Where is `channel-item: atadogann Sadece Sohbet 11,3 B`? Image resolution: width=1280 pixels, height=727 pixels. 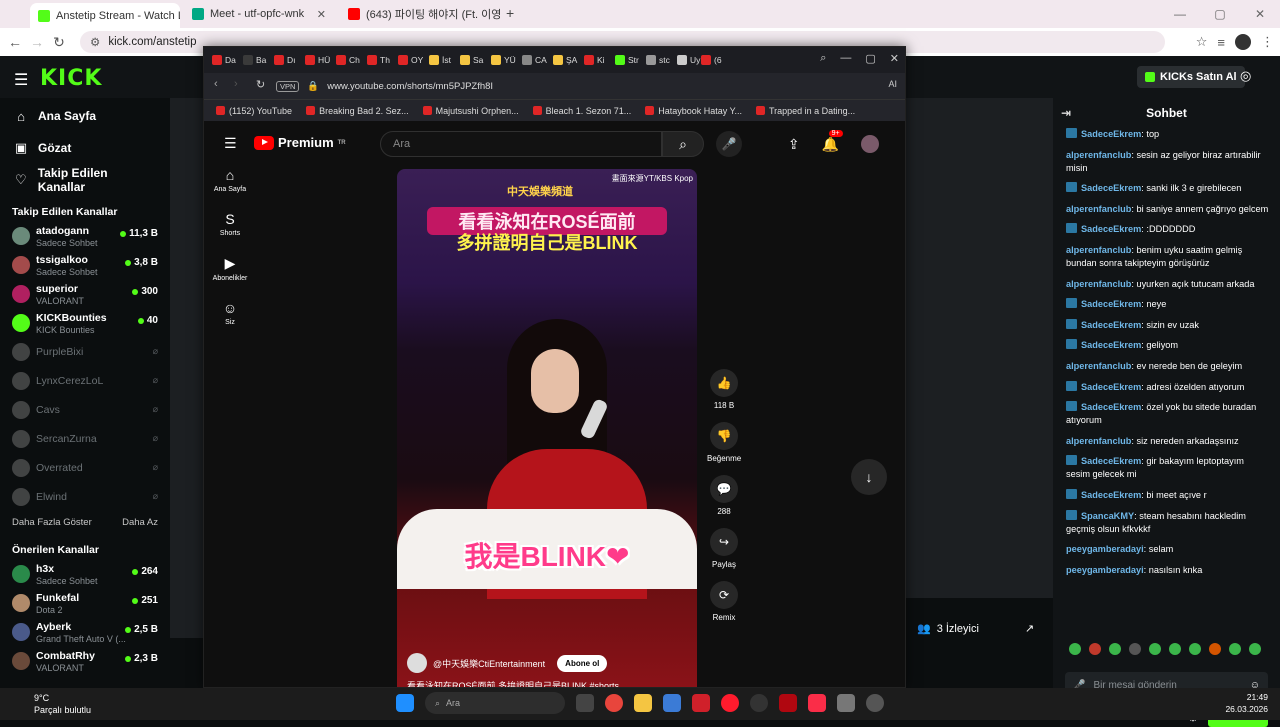 channel-item: atadogann Sadece Sohbet 11,3 B is located at coordinates (85, 236).